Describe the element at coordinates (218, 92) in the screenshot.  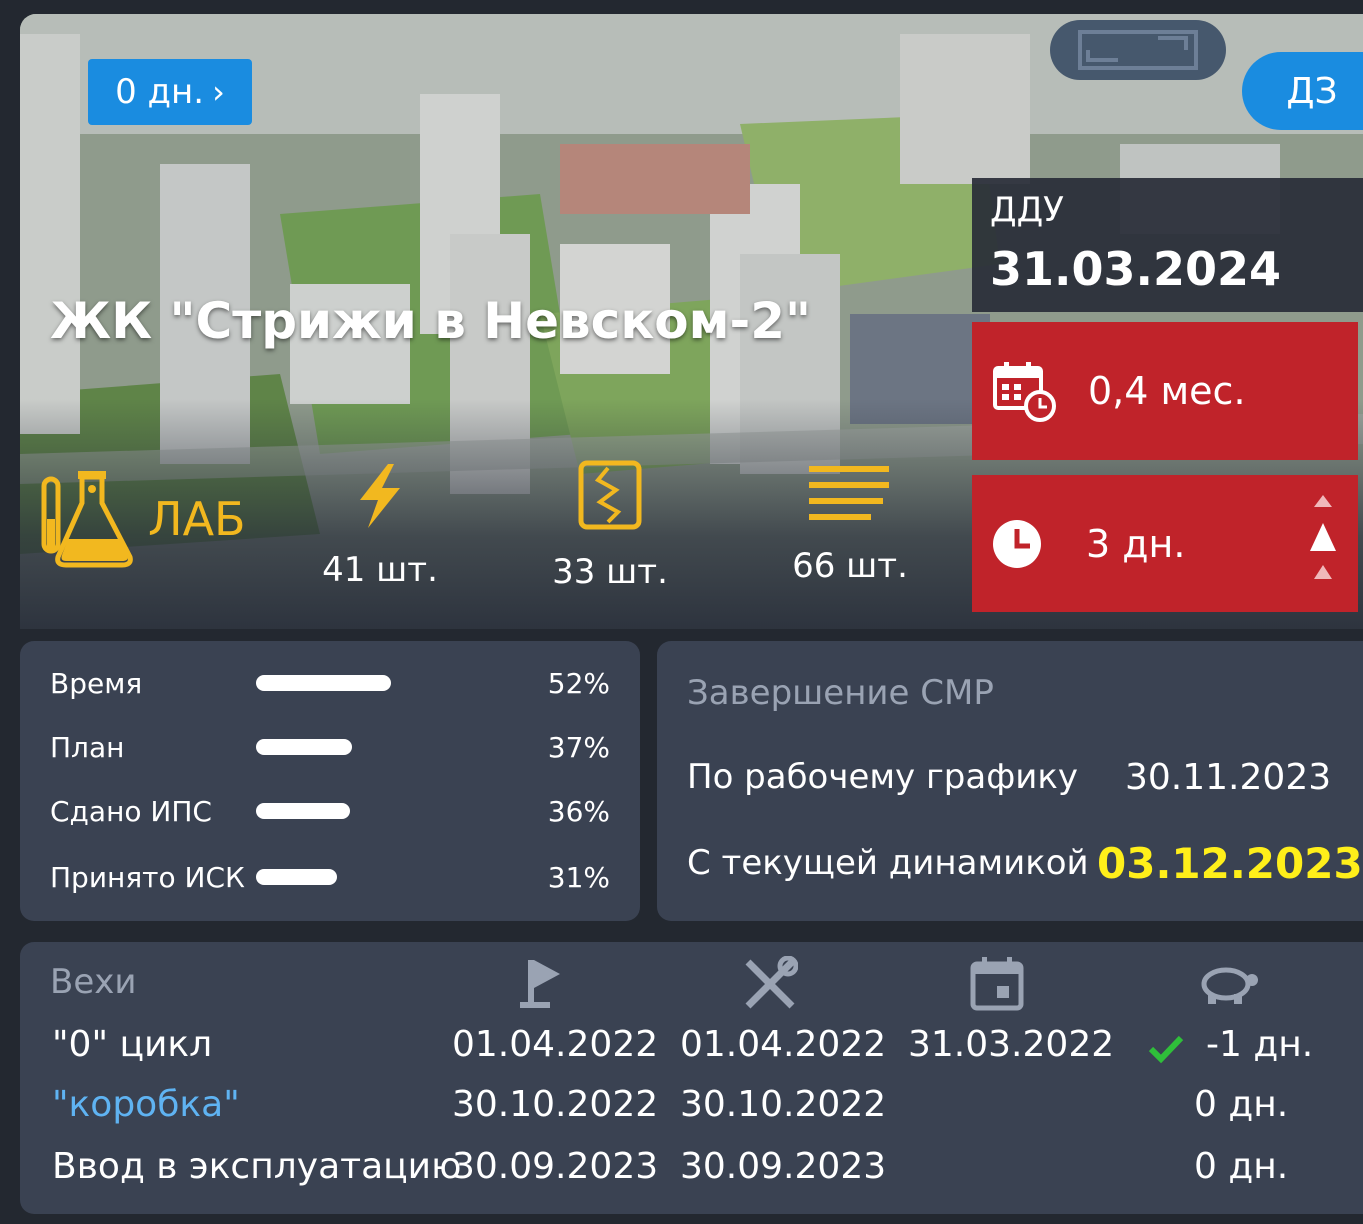
I see `chevron-right-icon: ›` at that location.